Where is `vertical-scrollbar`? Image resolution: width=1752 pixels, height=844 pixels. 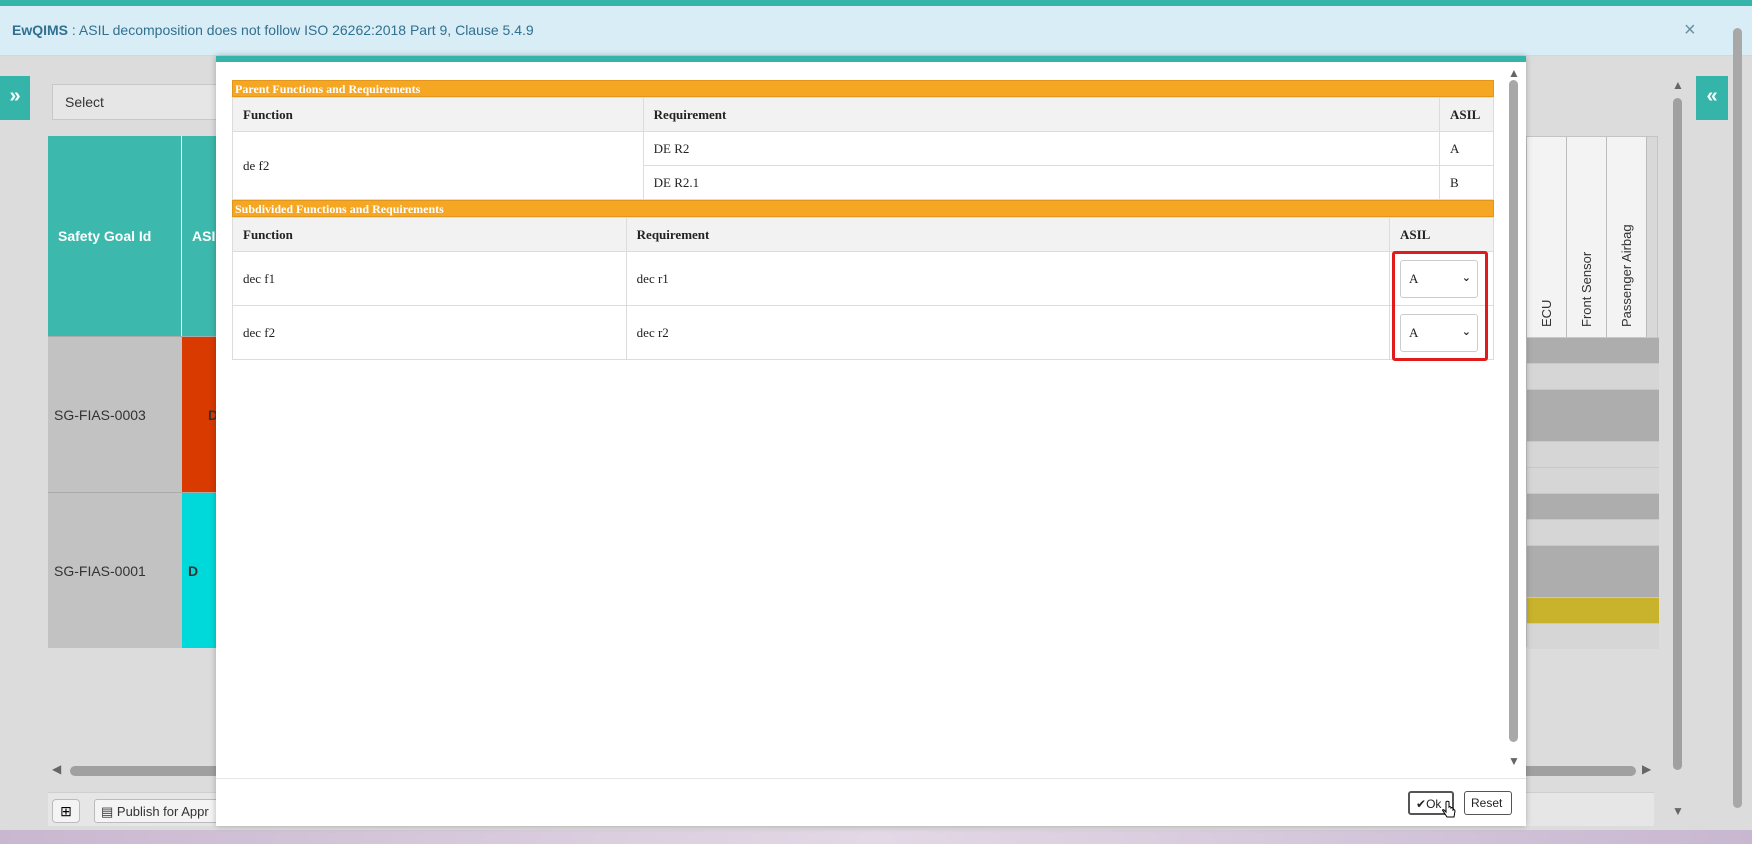 vertical-scrollbar is located at coordinates (1677, 445).